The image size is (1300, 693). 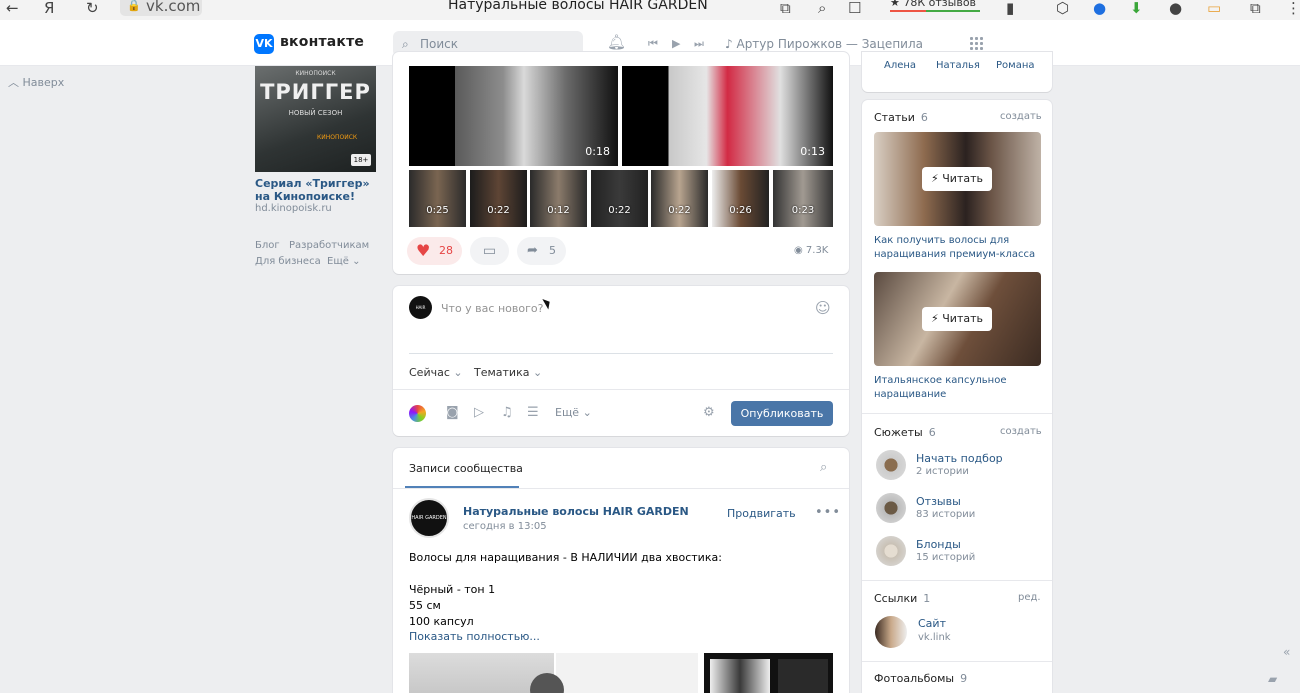 What do you see at coordinates (1272, 679) in the screenshot?
I see `chat-icon: ▰` at bounding box center [1272, 679].